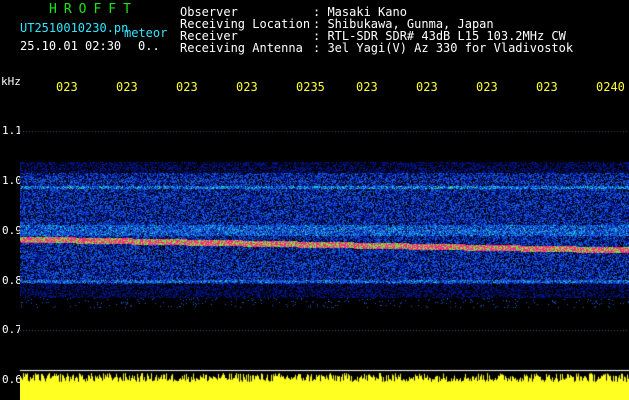  Describe the element at coordinates (310, 87) in the screenshot. I see `time-tick: 0235` at that location.